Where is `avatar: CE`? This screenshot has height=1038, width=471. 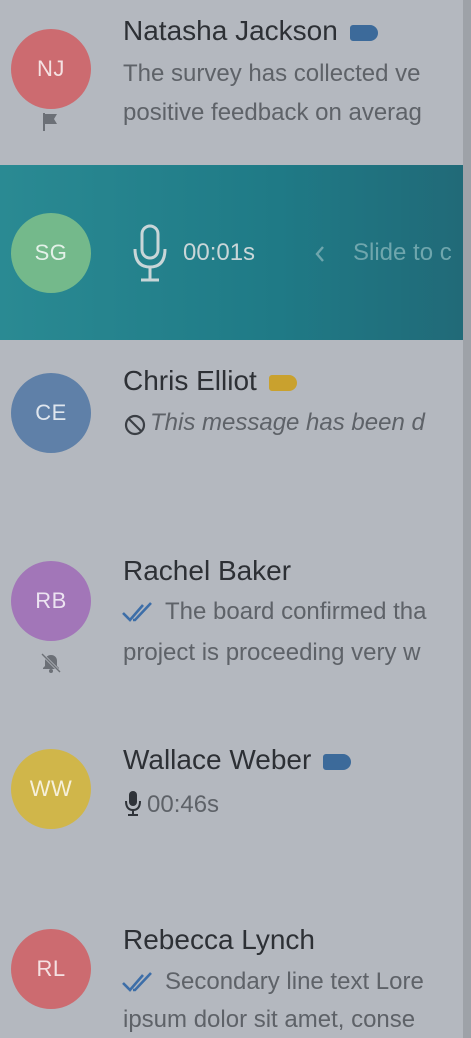 avatar: CE is located at coordinates (51, 413).